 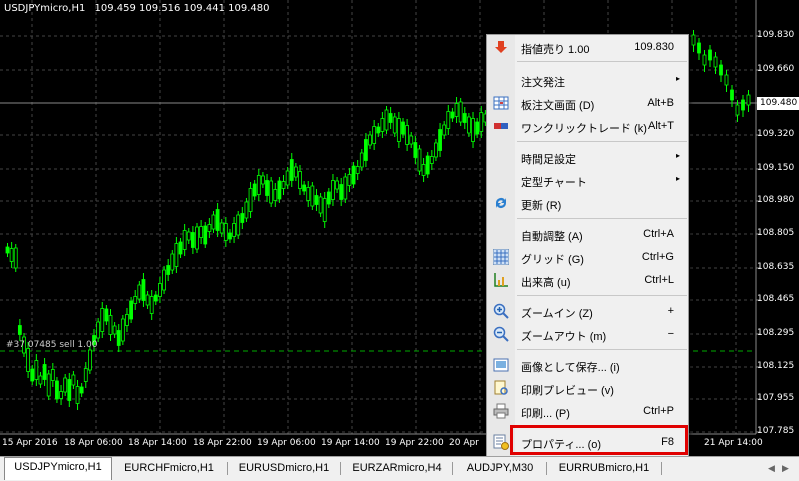 I want to click on menu-item-refresh: 更新 (R), so click(x=587, y=203).